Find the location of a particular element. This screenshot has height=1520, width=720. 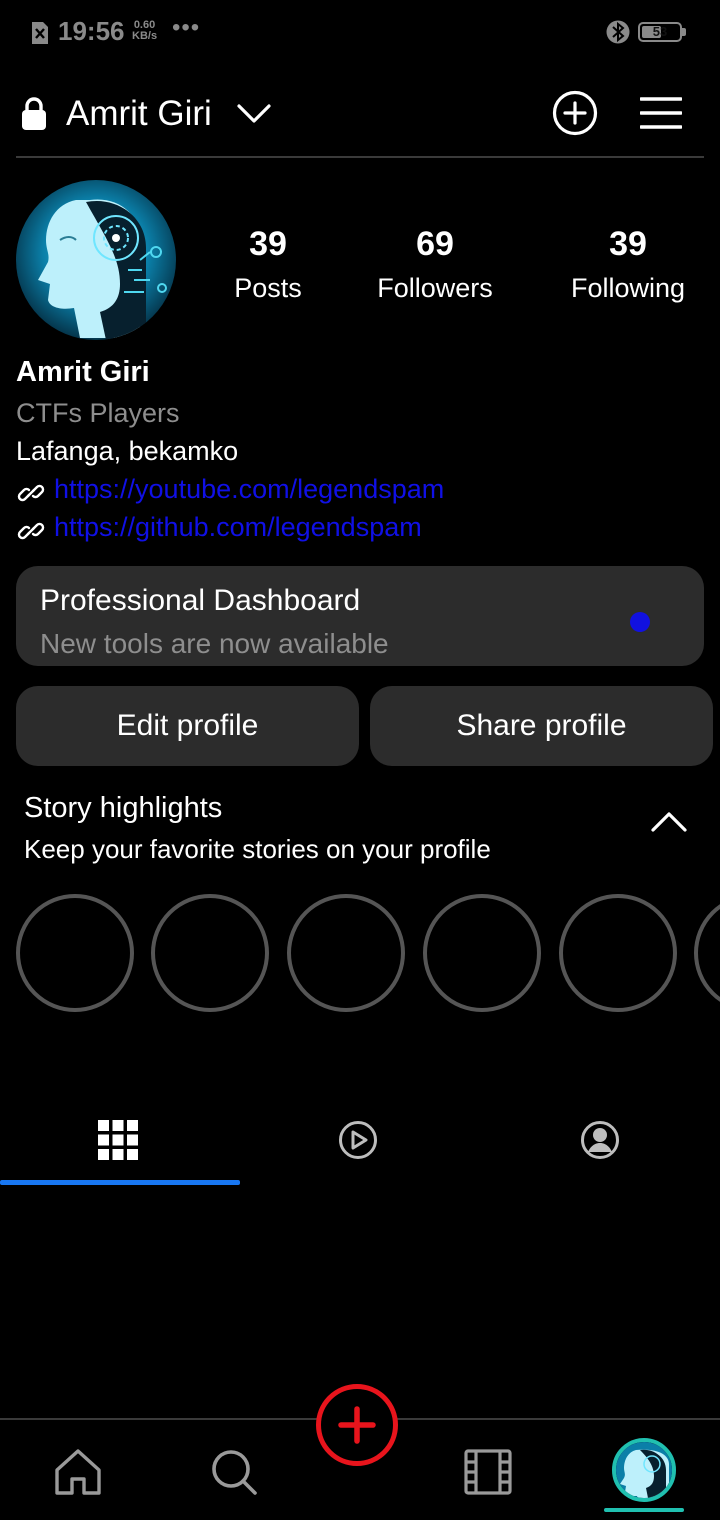

notification-overflow: ••• is located at coordinates (186, 27).